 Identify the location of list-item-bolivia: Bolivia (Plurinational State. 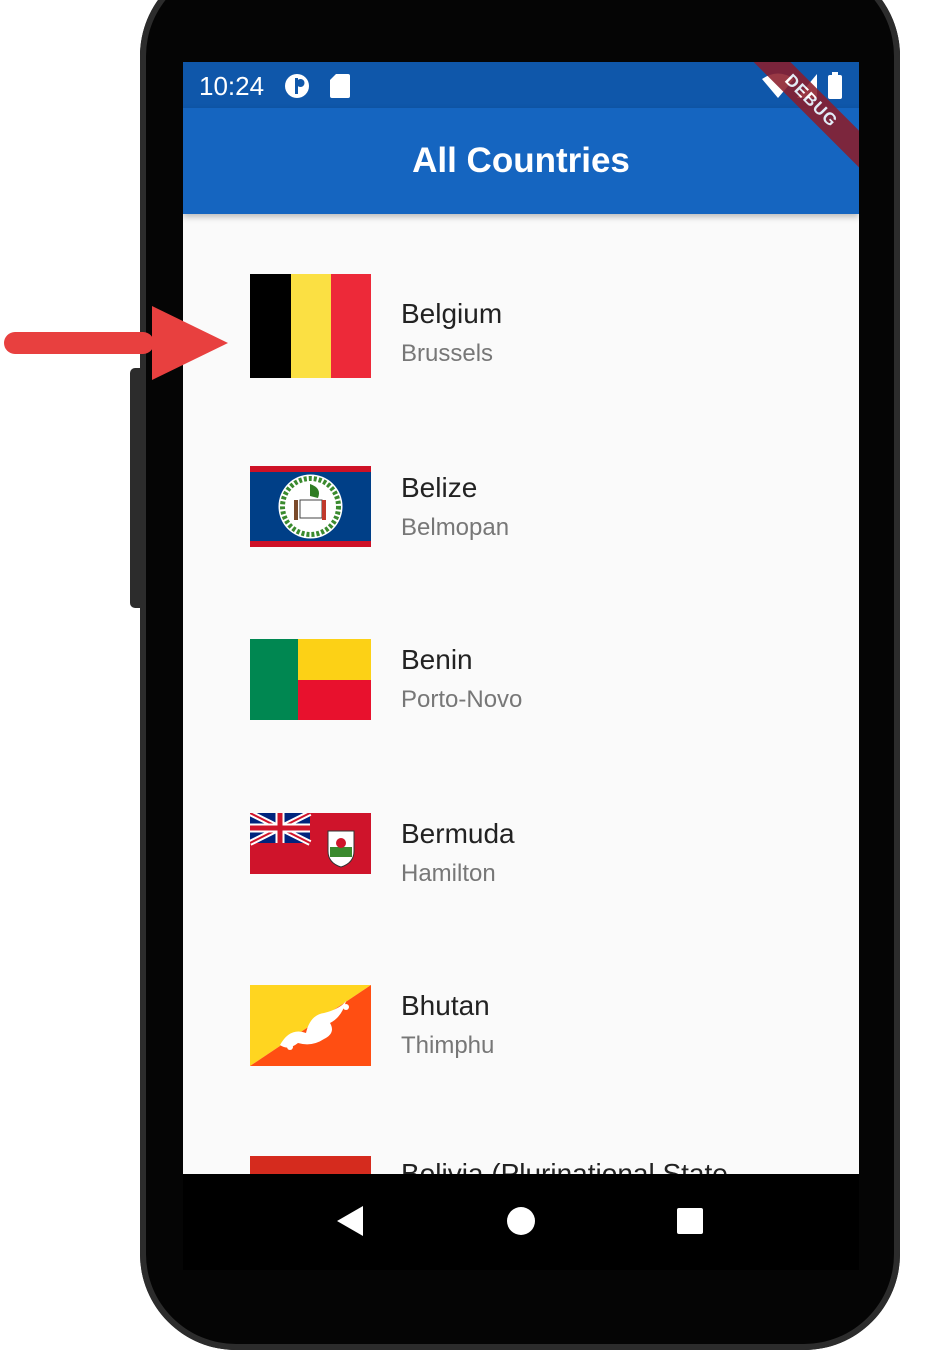
(521, 1164).